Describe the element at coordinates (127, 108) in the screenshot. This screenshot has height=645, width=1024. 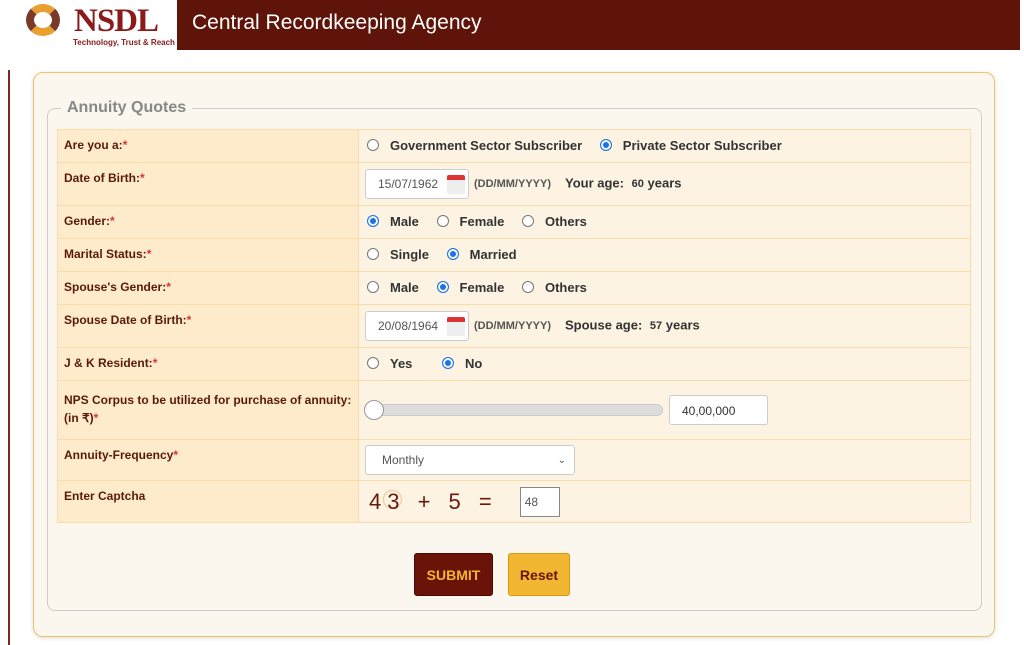
I see `fieldset-legend: Annuity Quotes` at that location.